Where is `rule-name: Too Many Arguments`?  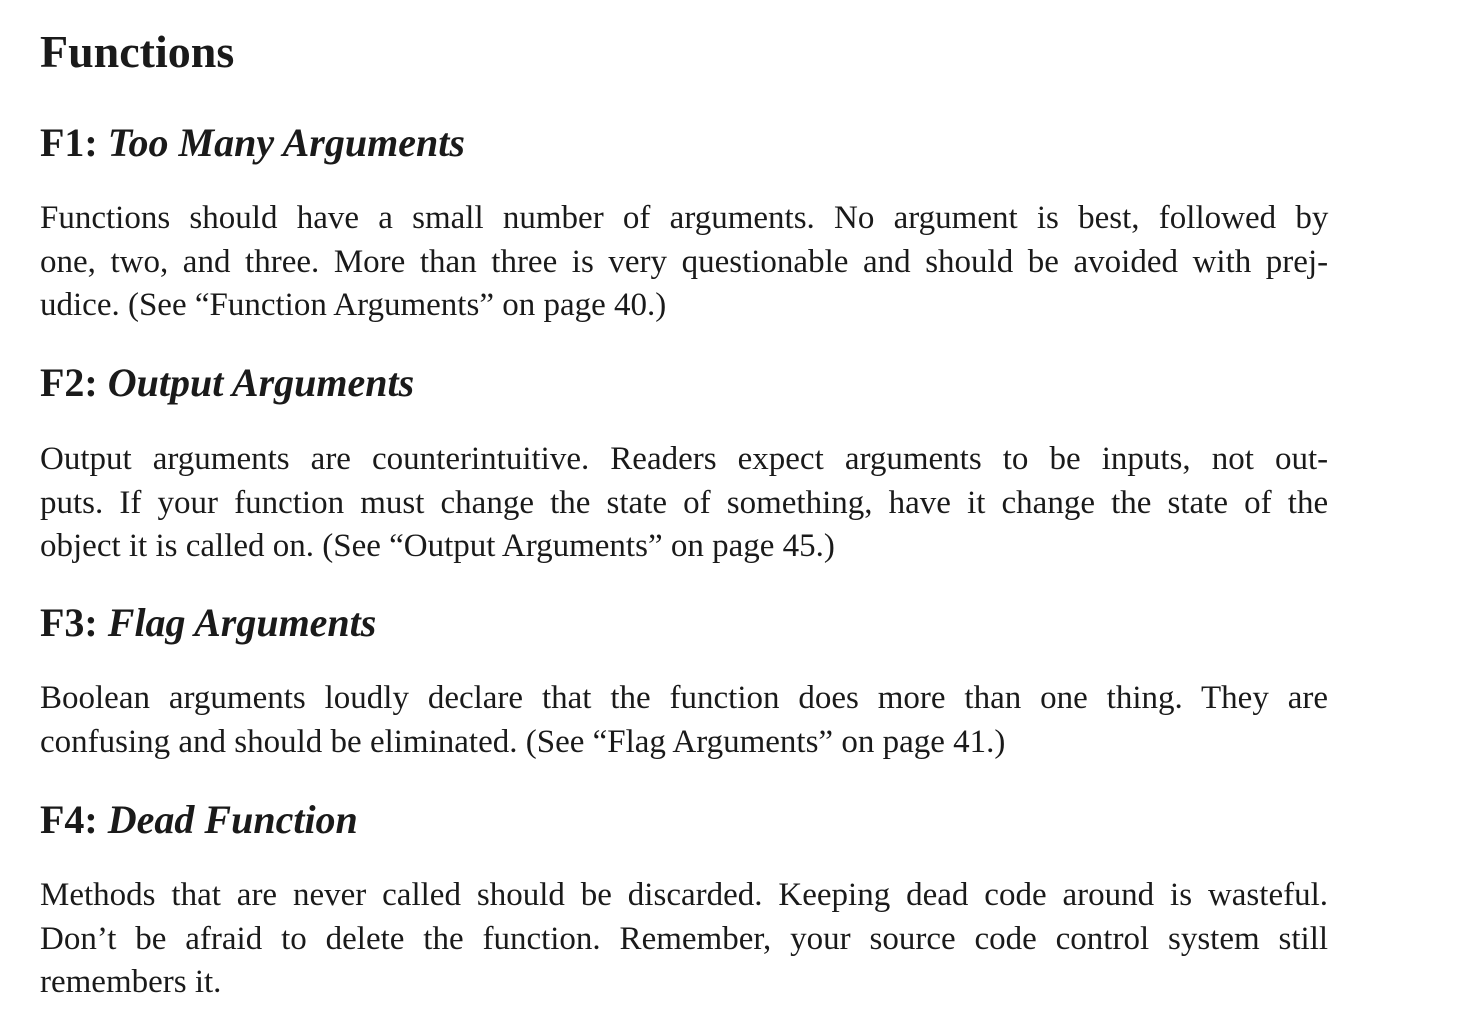 rule-name: Too Many Arguments is located at coordinates (286, 142).